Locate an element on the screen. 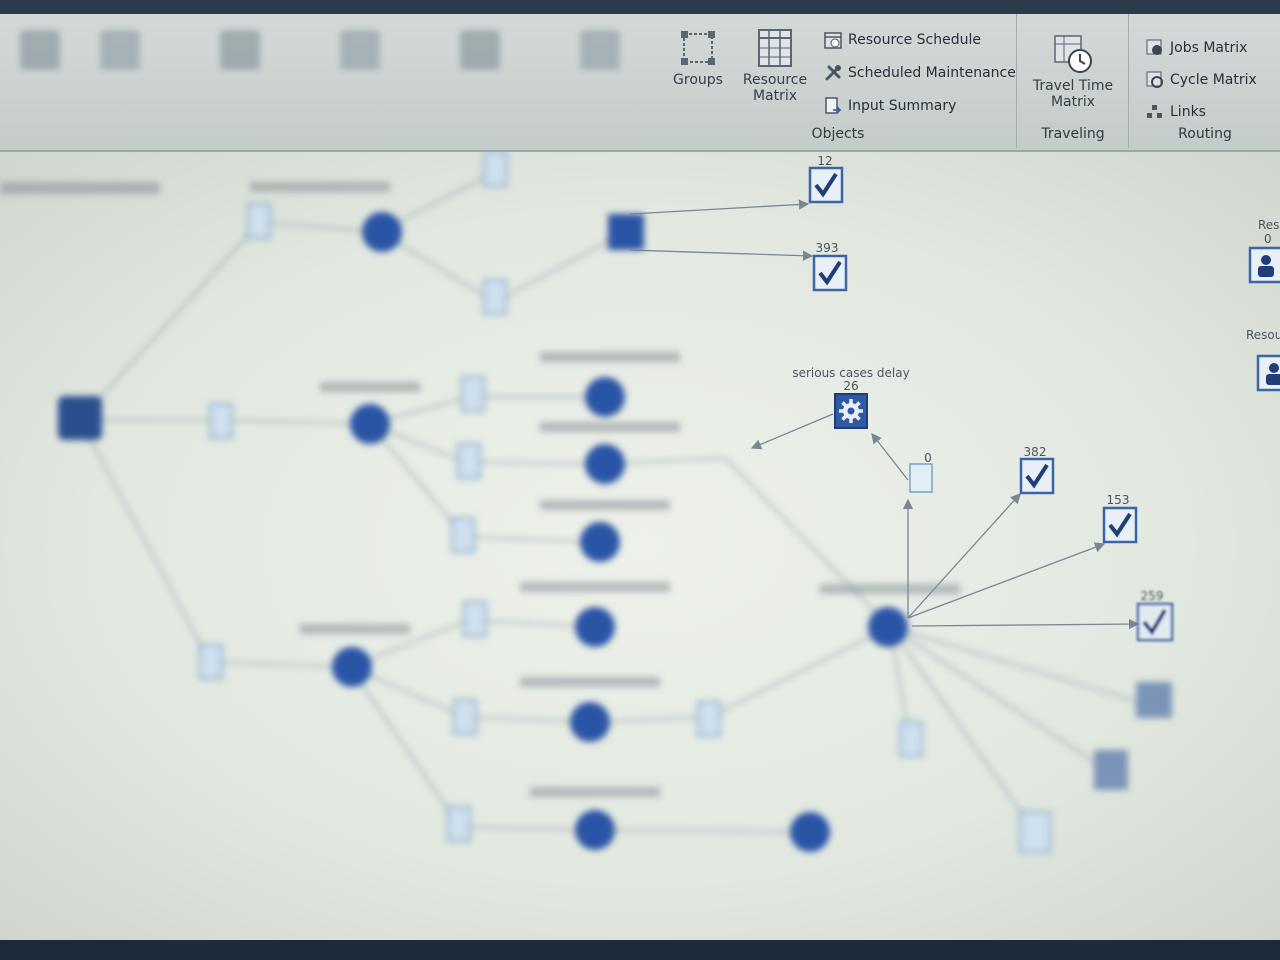 The width and height of the screenshot is (1280, 960). input-summary-label: Input Summary is located at coordinates (902, 106).